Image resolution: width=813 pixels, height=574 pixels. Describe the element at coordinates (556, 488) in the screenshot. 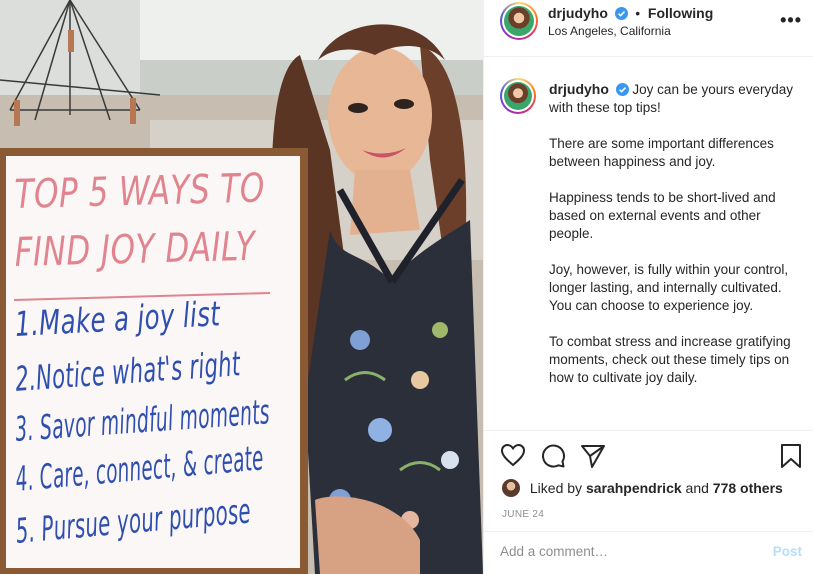

I see `likes-prefix: Liked by` at that location.